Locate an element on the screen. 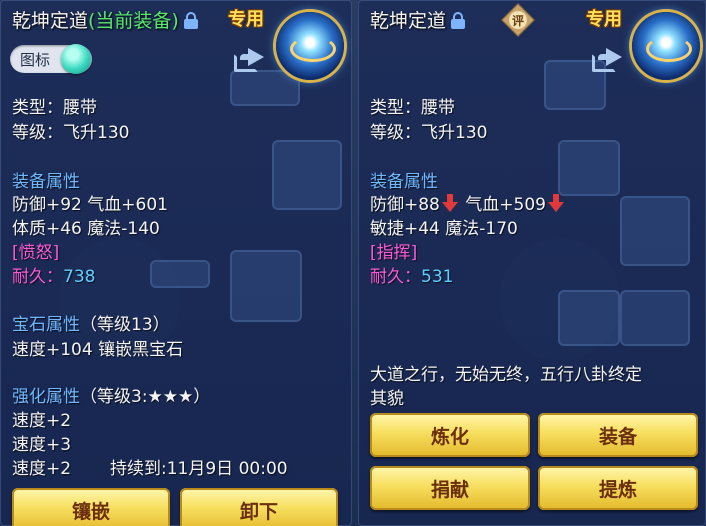 The height and width of the screenshot is (526, 706). extract-button: 提炼 is located at coordinates (618, 488).